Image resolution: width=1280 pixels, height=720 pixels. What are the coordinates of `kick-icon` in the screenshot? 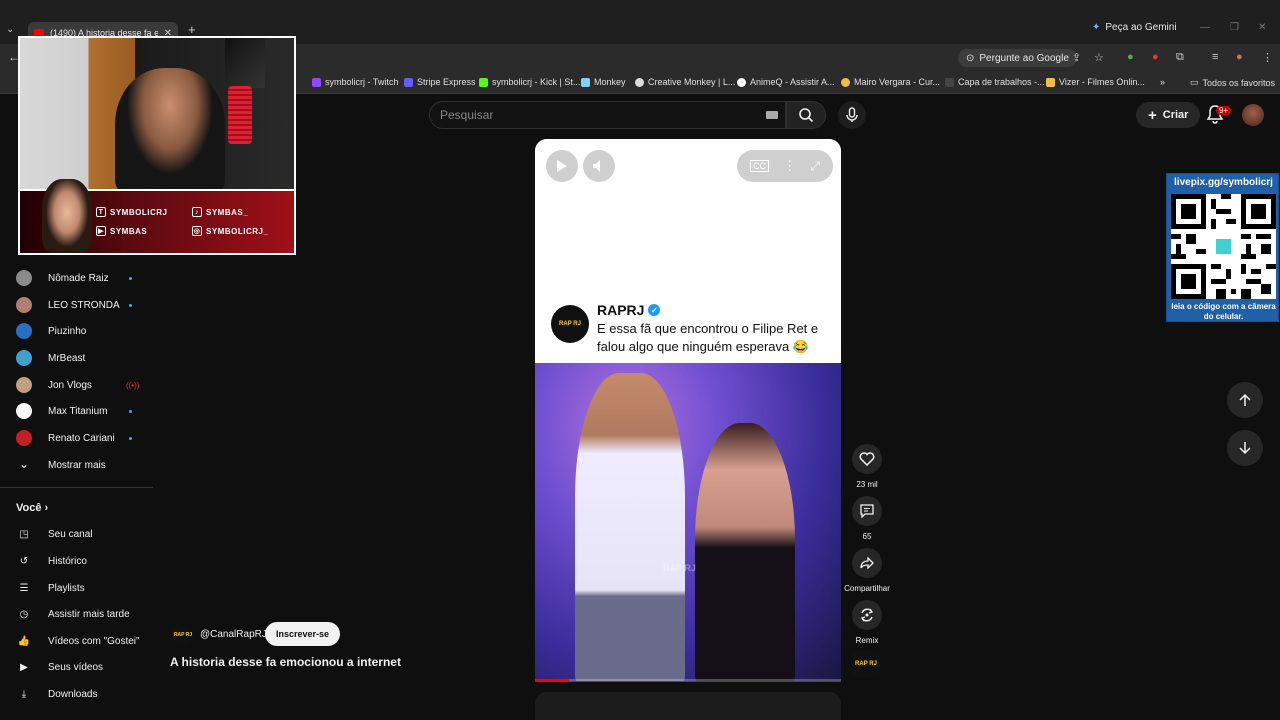 It's located at (483, 82).